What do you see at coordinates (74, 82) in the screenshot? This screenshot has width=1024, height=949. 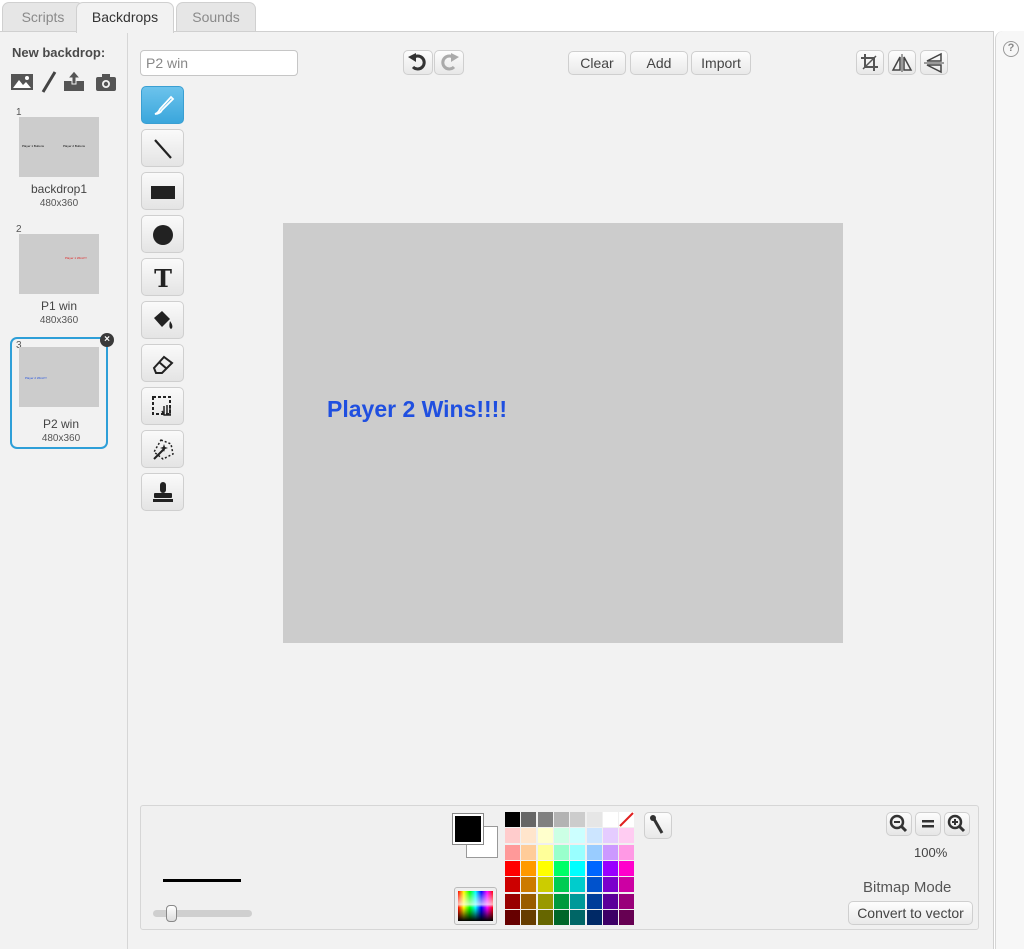 I see `upload-icon` at bounding box center [74, 82].